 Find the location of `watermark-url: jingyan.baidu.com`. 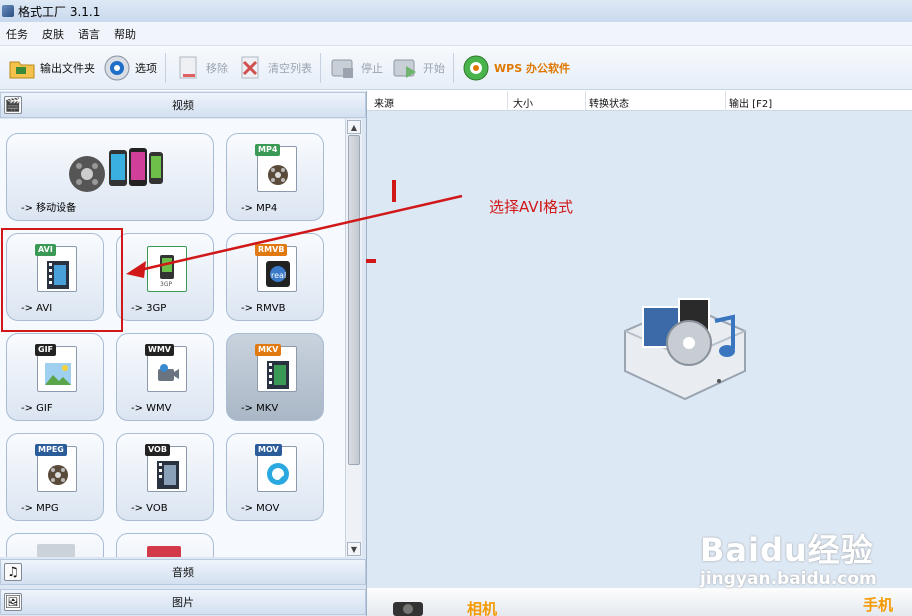

watermark-url: jingyan.baidu.com is located at coordinates (788, 579).